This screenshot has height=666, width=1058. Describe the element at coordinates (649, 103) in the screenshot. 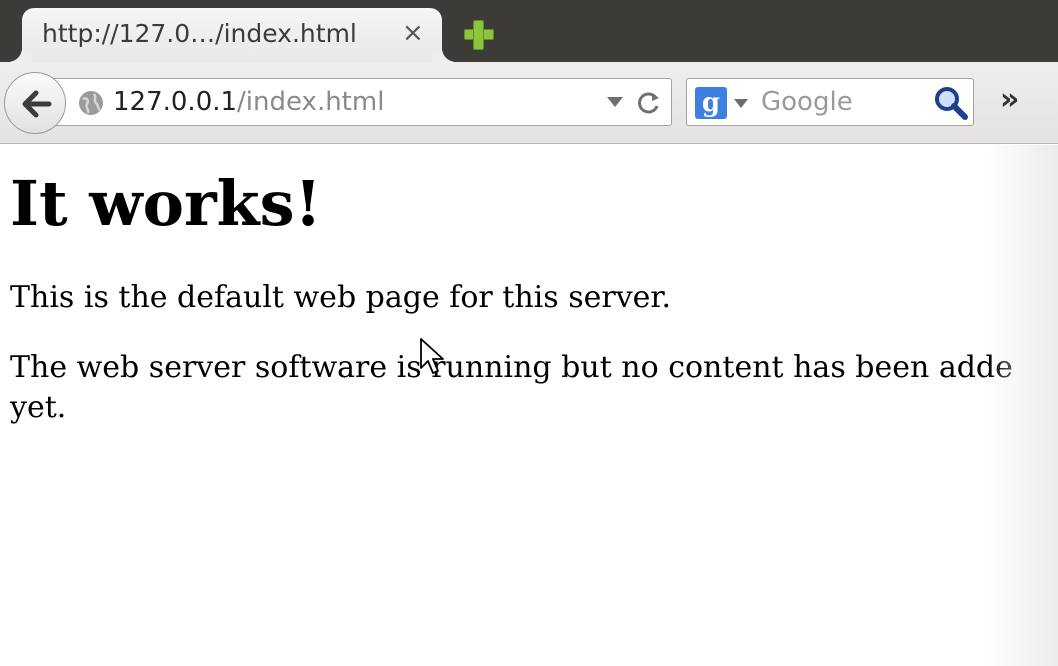

I see `reload-icon` at that location.